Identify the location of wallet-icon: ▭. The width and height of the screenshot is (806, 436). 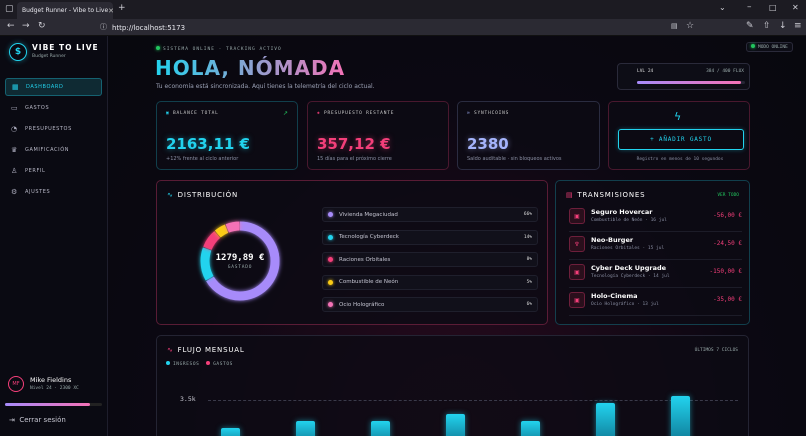
(15, 108).